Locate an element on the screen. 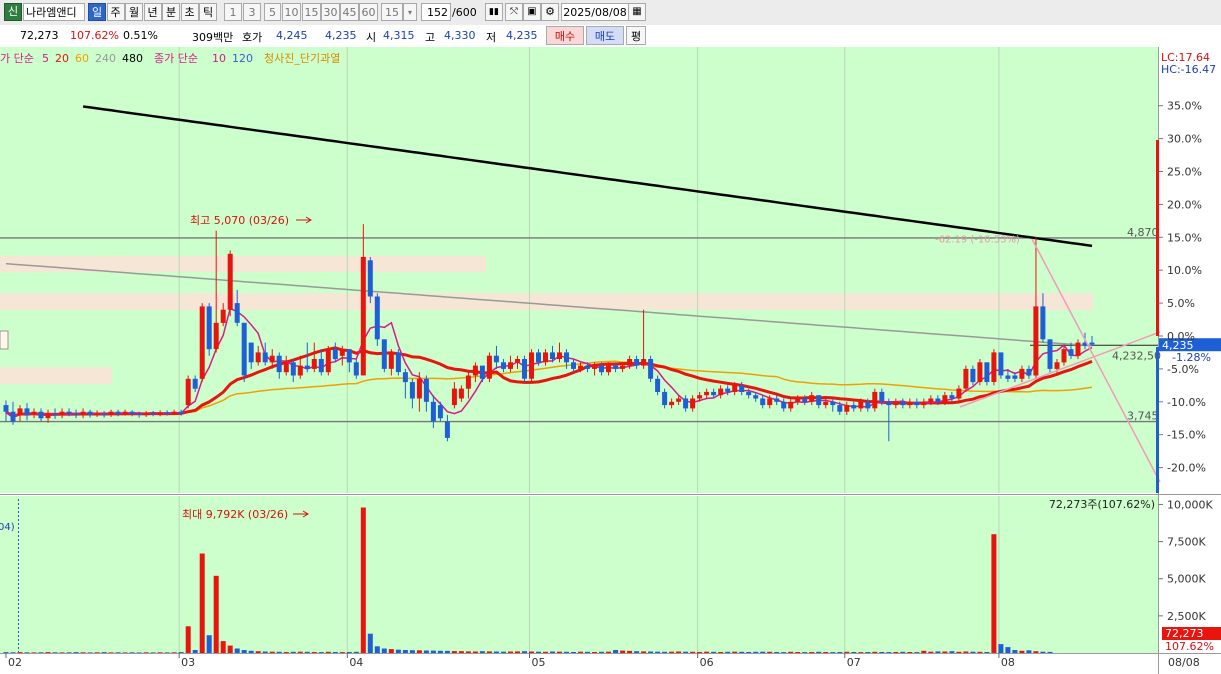 The width and height of the screenshot is (1221, 674). period-2-button: 월 is located at coordinates (134, 12).